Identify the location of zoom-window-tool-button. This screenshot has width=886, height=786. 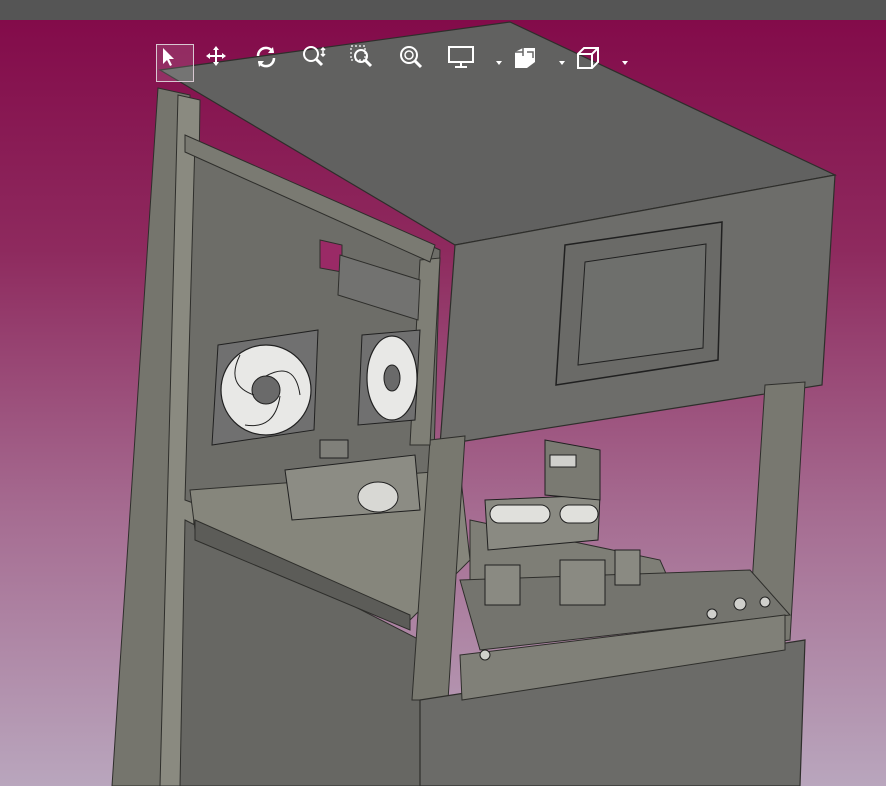
(368, 63).